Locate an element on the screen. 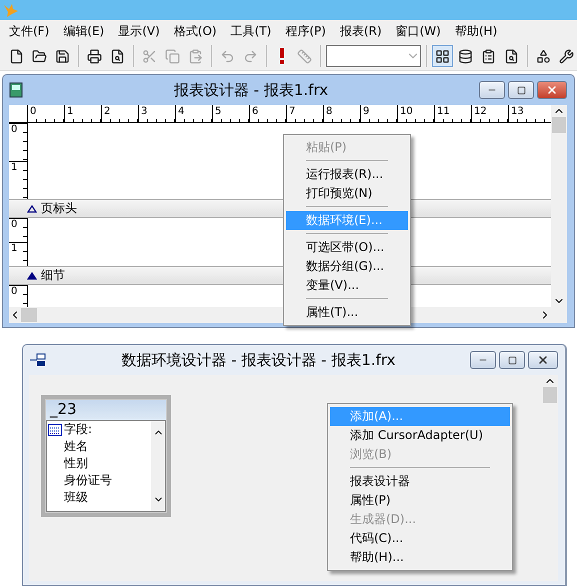  open-folder-icon is located at coordinates (39, 56).